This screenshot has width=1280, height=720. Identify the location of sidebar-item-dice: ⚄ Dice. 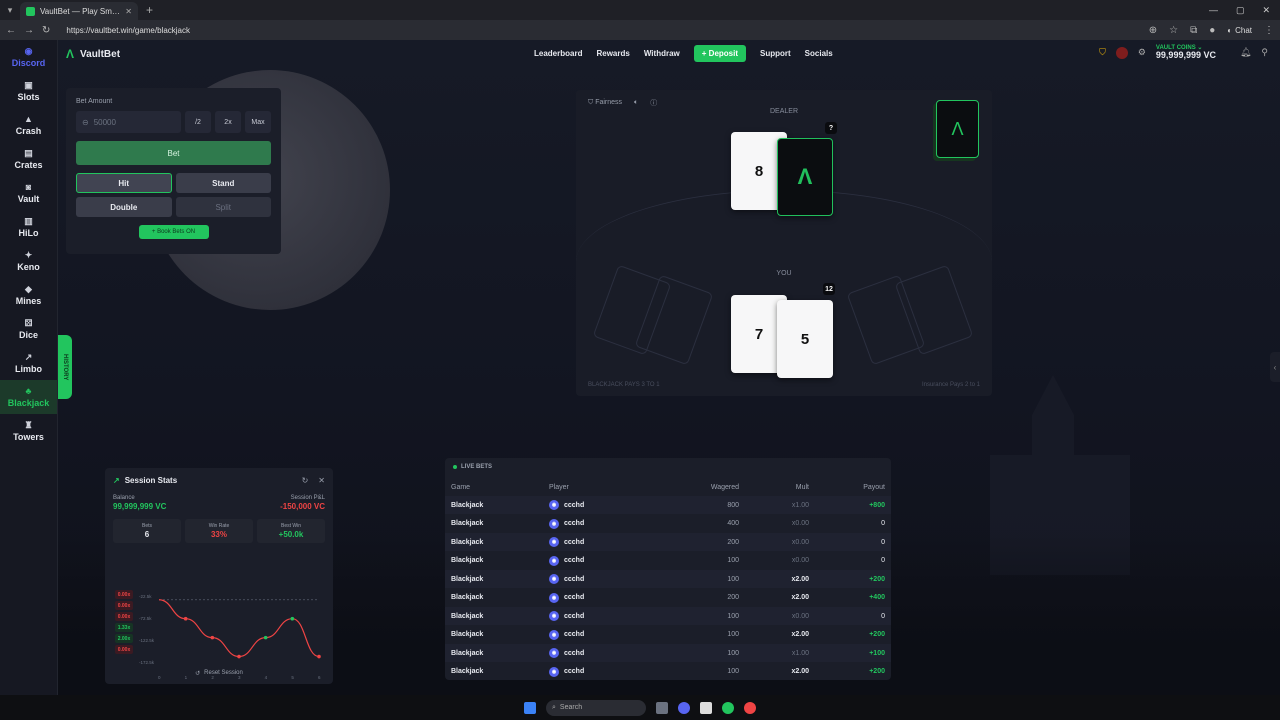
(28, 329).